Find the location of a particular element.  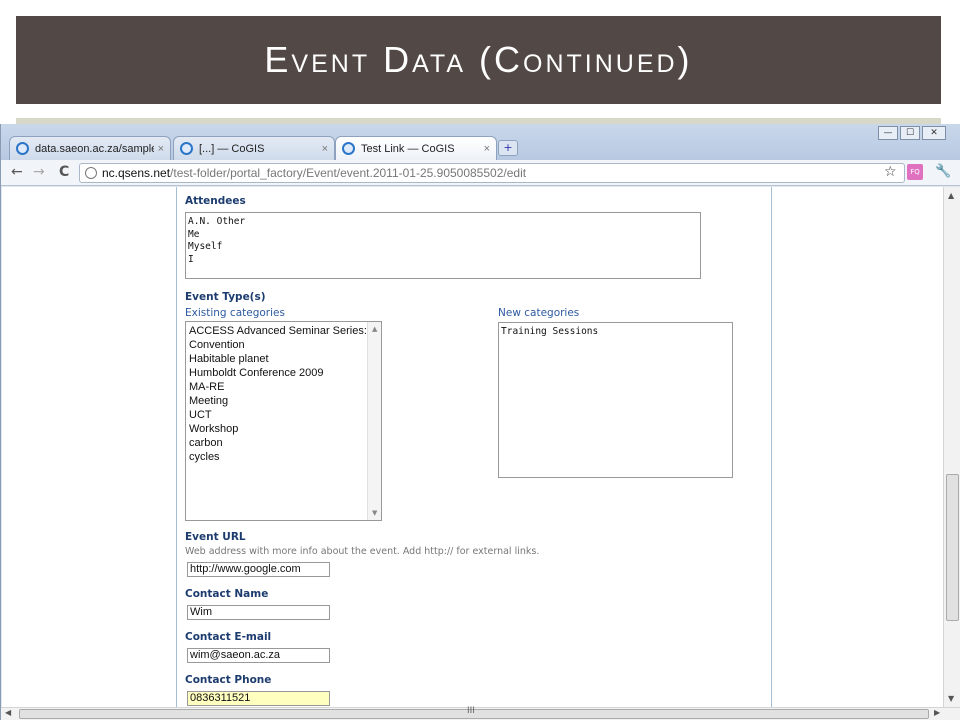

event-url-label: Event URL is located at coordinates (215, 537).